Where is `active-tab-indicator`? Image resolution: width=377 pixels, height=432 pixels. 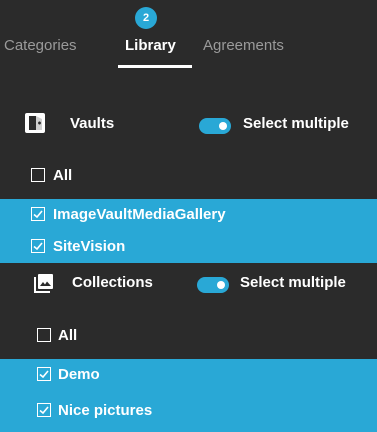
active-tab-indicator is located at coordinates (155, 66).